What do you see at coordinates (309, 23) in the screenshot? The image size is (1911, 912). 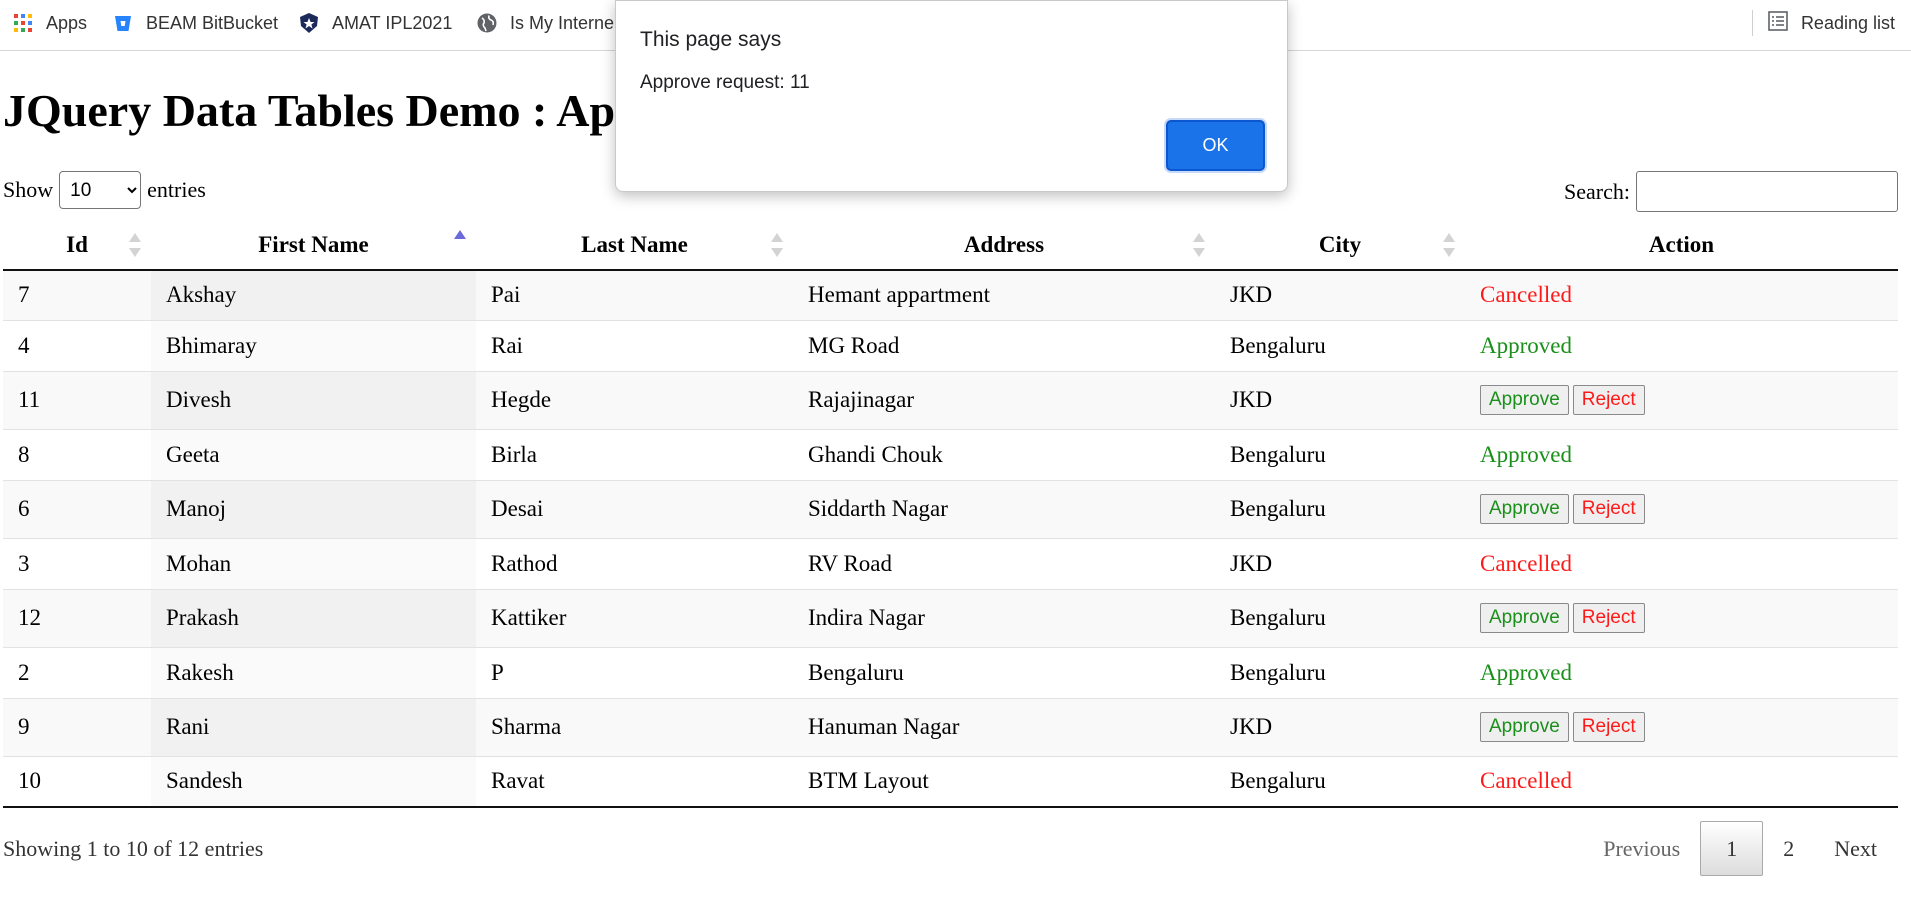 I see `ipl-badge-icon` at bounding box center [309, 23].